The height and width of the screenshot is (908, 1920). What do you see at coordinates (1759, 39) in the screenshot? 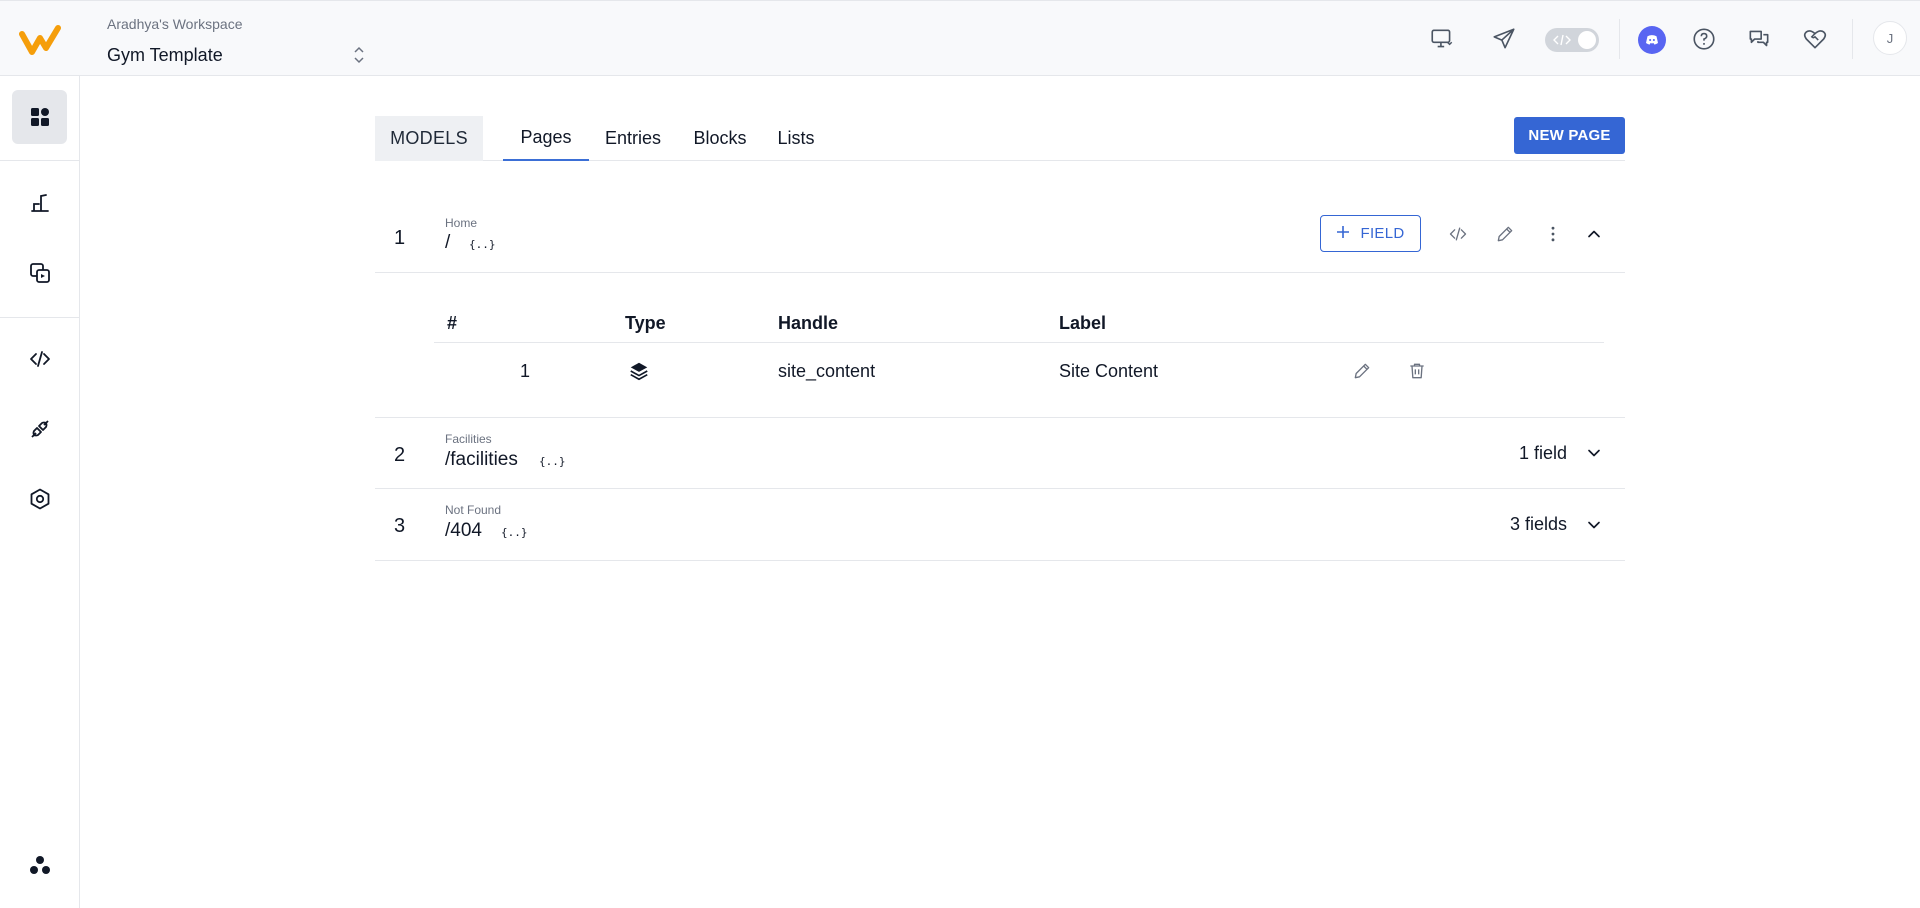
I see `chat-icon` at bounding box center [1759, 39].